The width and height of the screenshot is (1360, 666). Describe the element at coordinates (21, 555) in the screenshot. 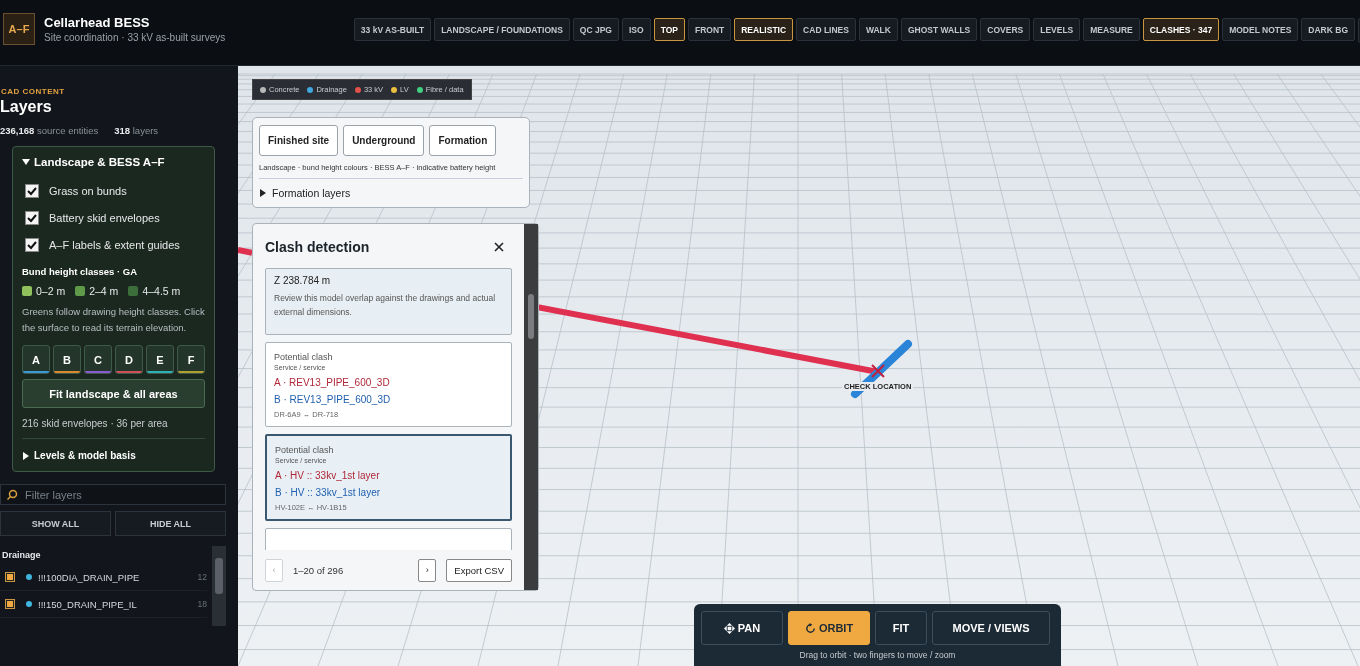

I see `layer-group-heading: Drainage` at that location.